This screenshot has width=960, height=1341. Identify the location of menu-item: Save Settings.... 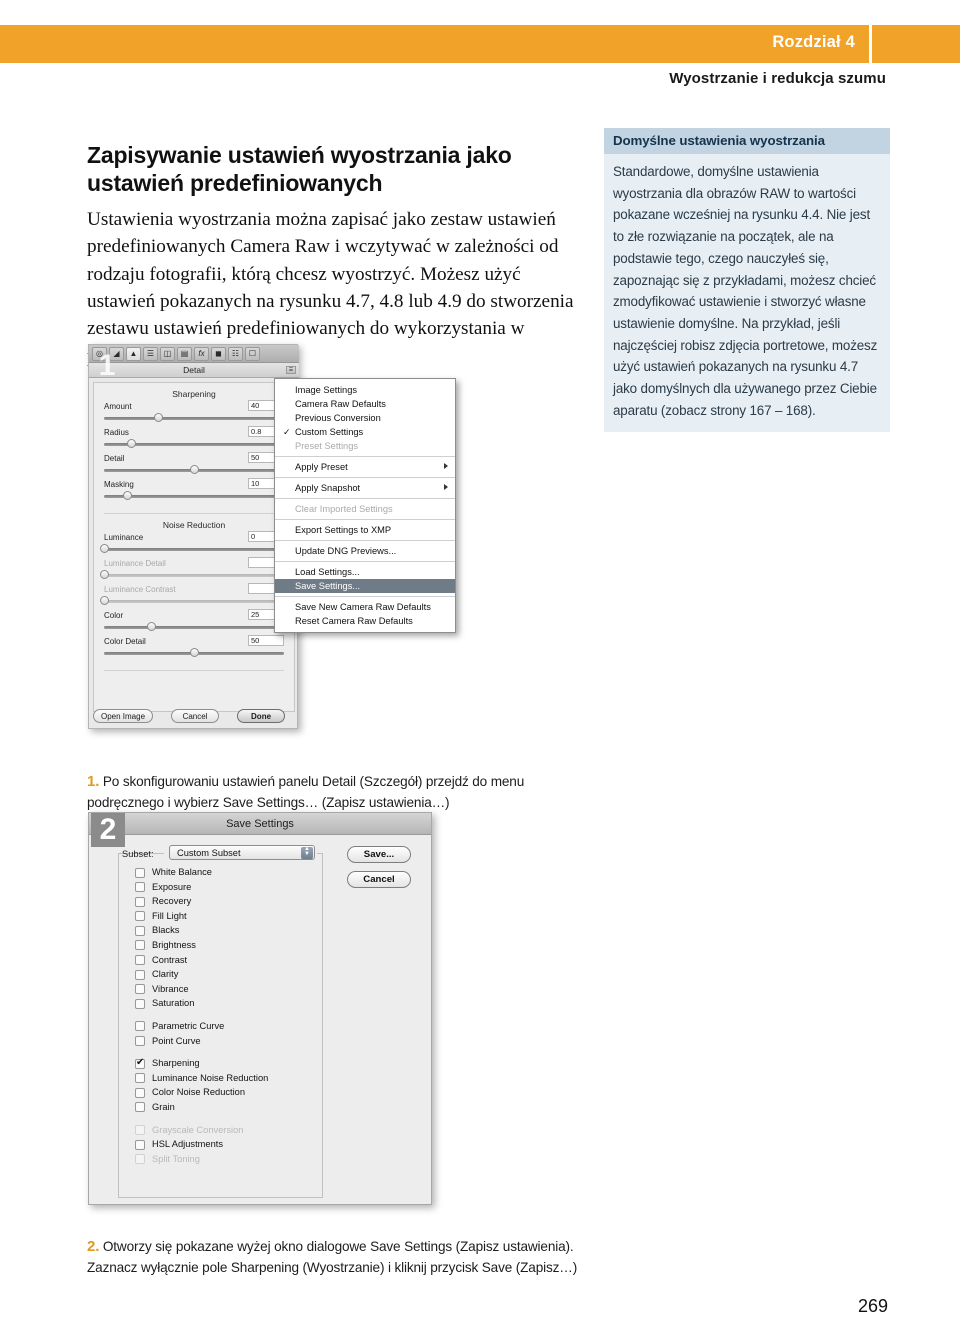
(365, 586).